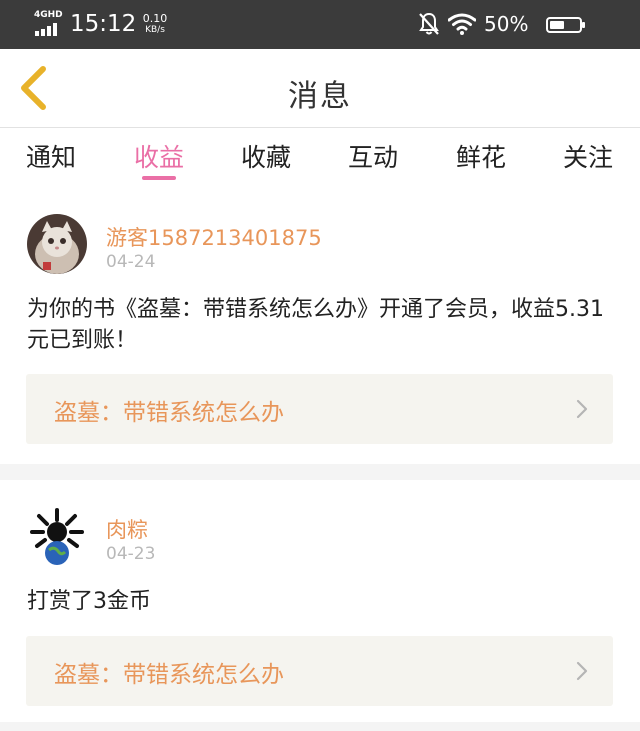  What do you see at coordinates (131, 554) in the screenshot?
I see `message-date: 04-23` at bounding box center [131, 554].